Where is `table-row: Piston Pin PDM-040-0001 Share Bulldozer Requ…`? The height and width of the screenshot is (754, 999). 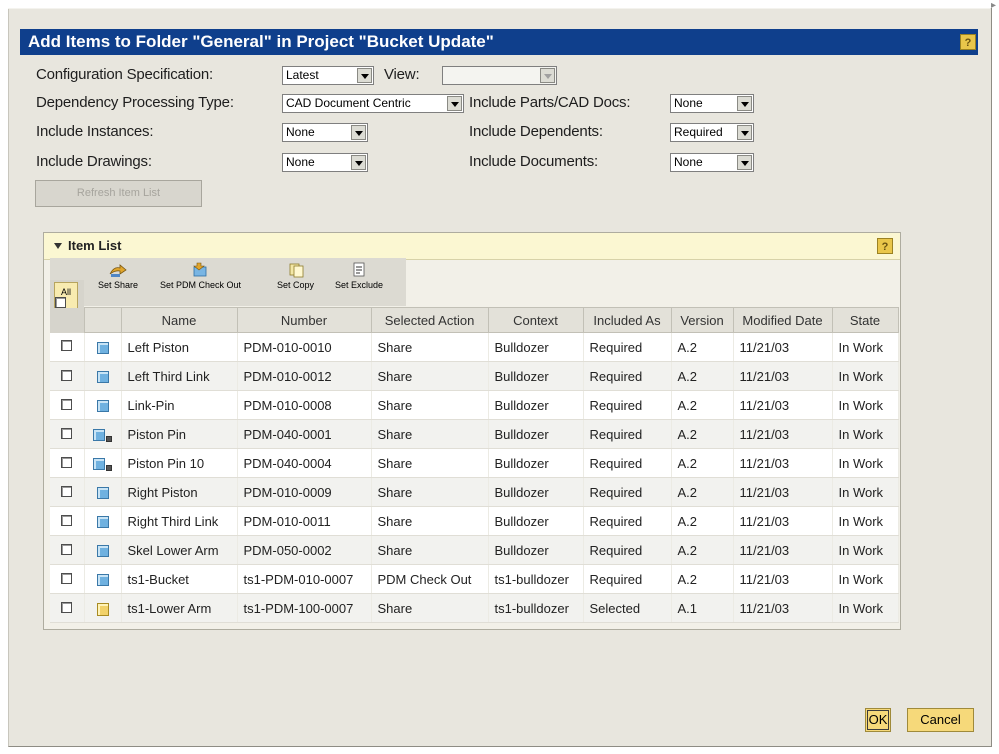 table-row: Piston Pin PDM-040-0001 Share Bulldozer Requ… is located at coordinates (474, 434).